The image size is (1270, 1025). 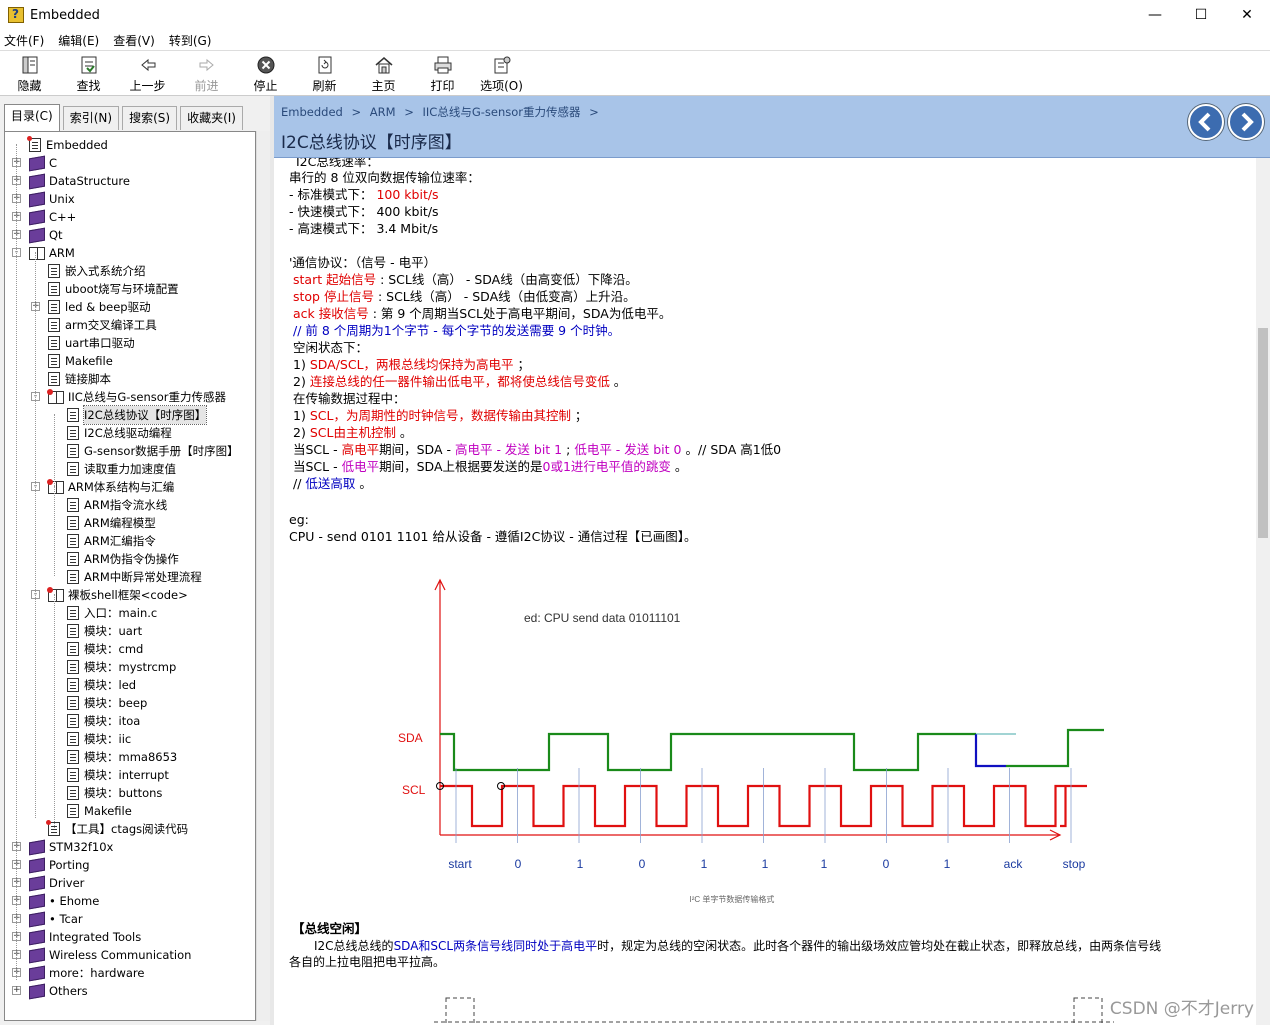 I want to click on tree-node: 模块：buttons, so click(x=114, y=793).